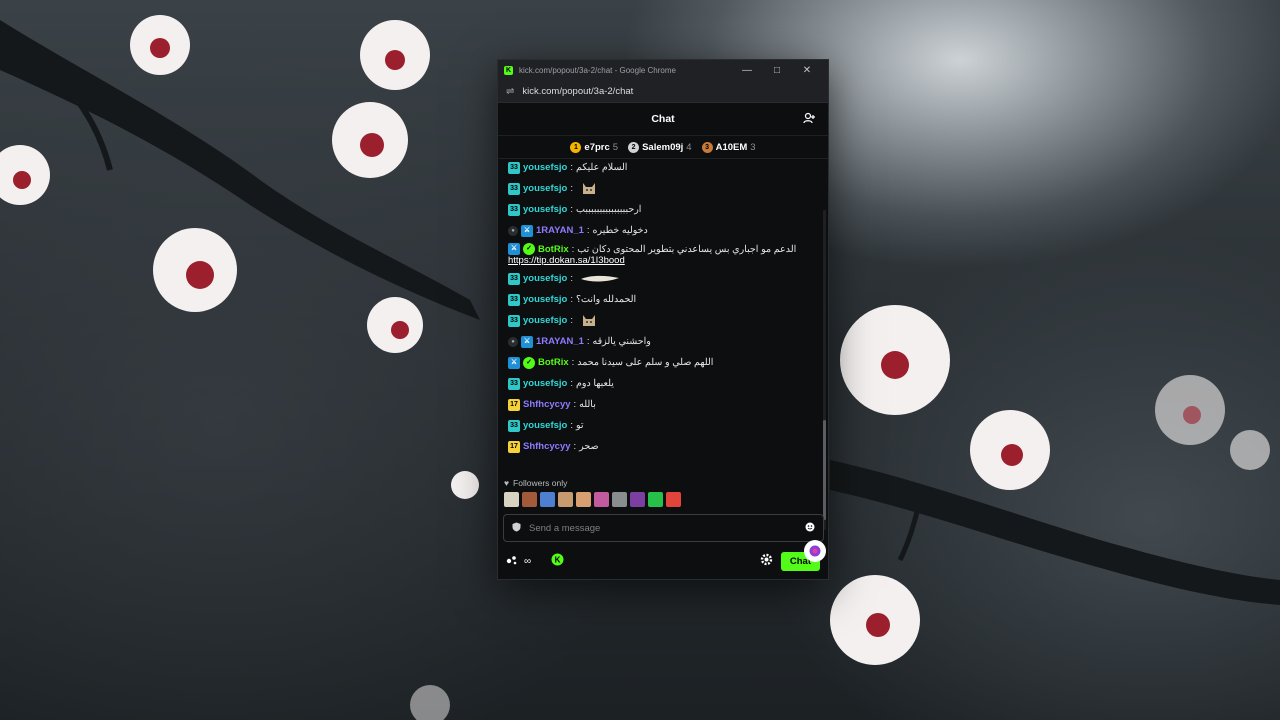 The width and height of the screenshot is (1280, 720). I want to click on extension-bubble-icon, so click(815, 550).